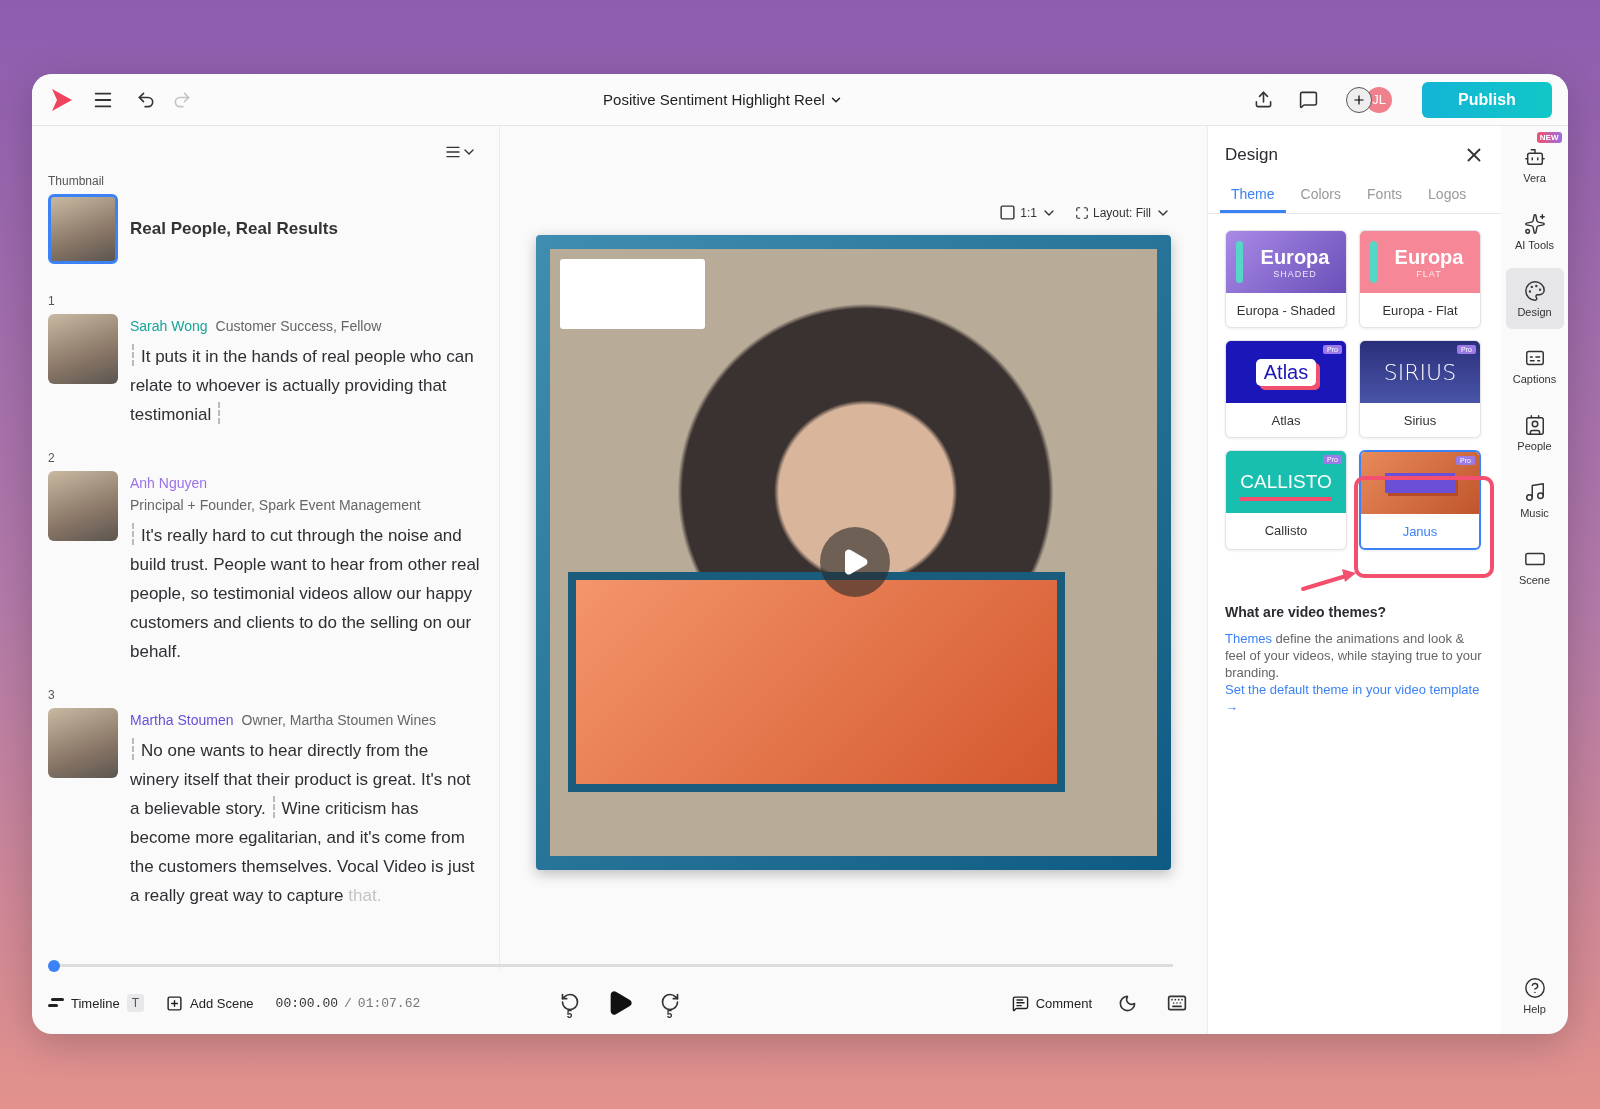  I want to click on people-icon, so click(1534, 424).